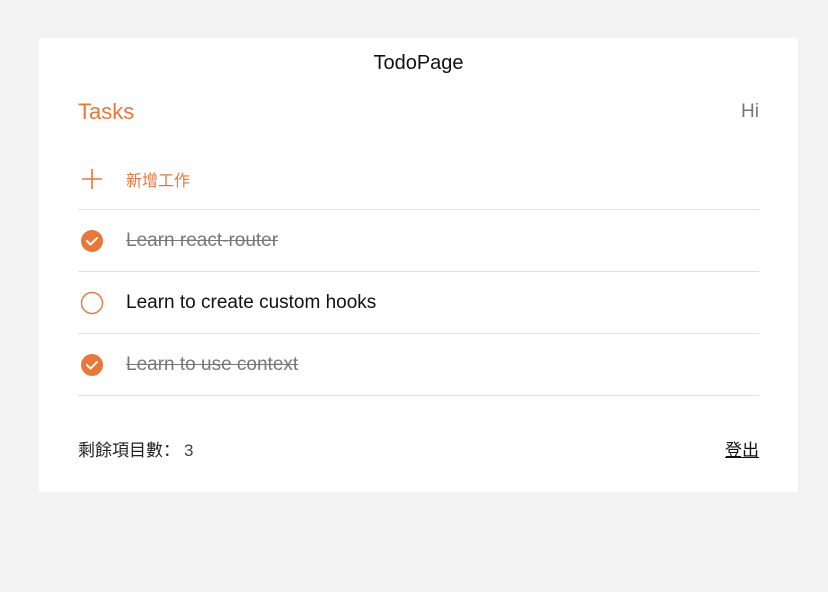 The width and height of the screenshot is (828, 592). What do you see at coordinates (202, 240) in the screenshot?
I see `todo-text: Learn react-router` at bounding box center [202, 240].